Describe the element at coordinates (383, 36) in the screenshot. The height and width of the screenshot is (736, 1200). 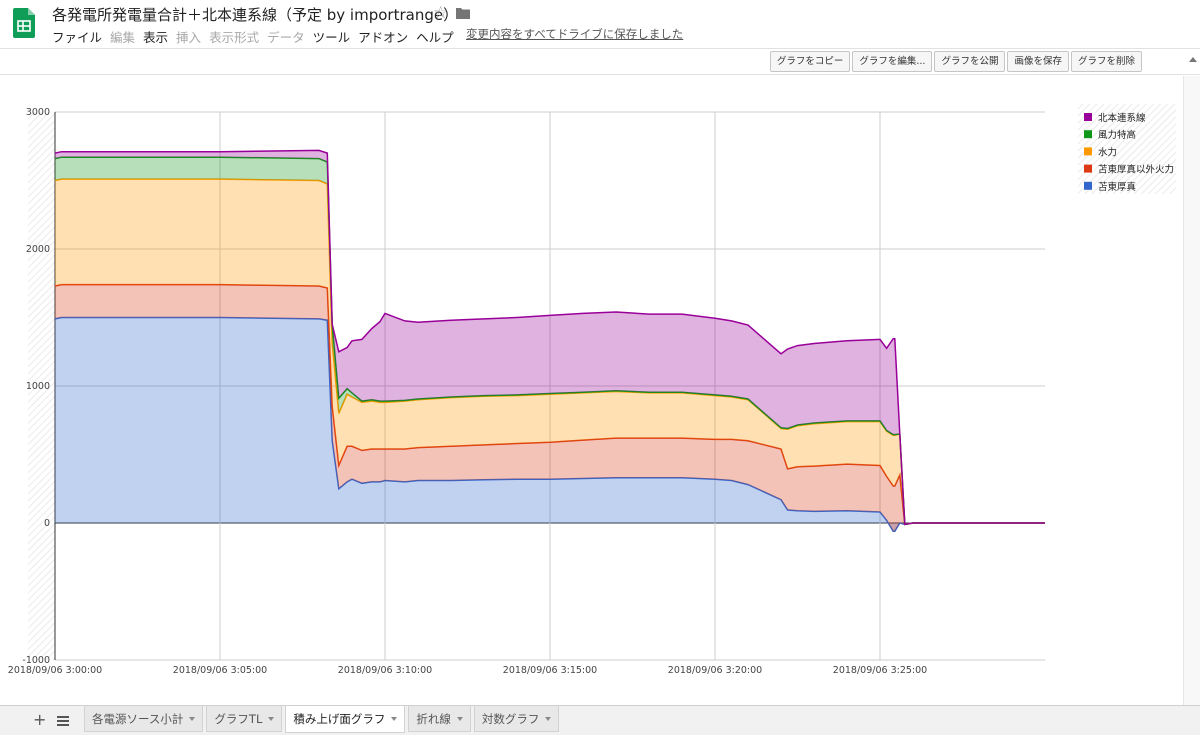
I see `menu-item: アドオン` at that location.